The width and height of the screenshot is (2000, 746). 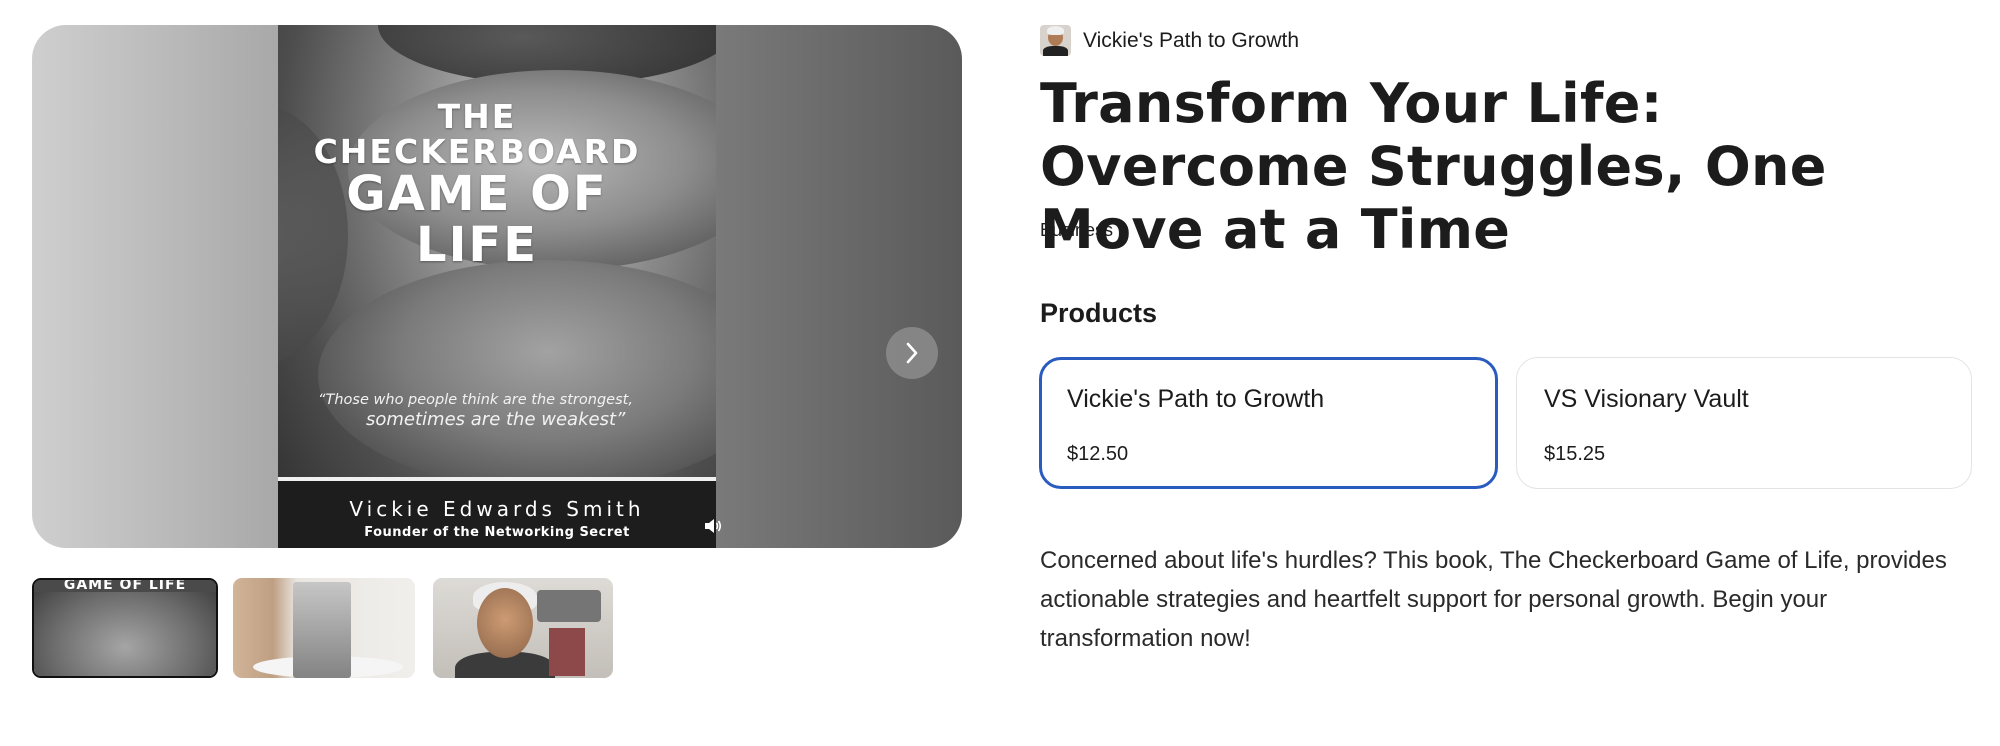 I want to click on shop-avatar, so click(x=1055, y=40).